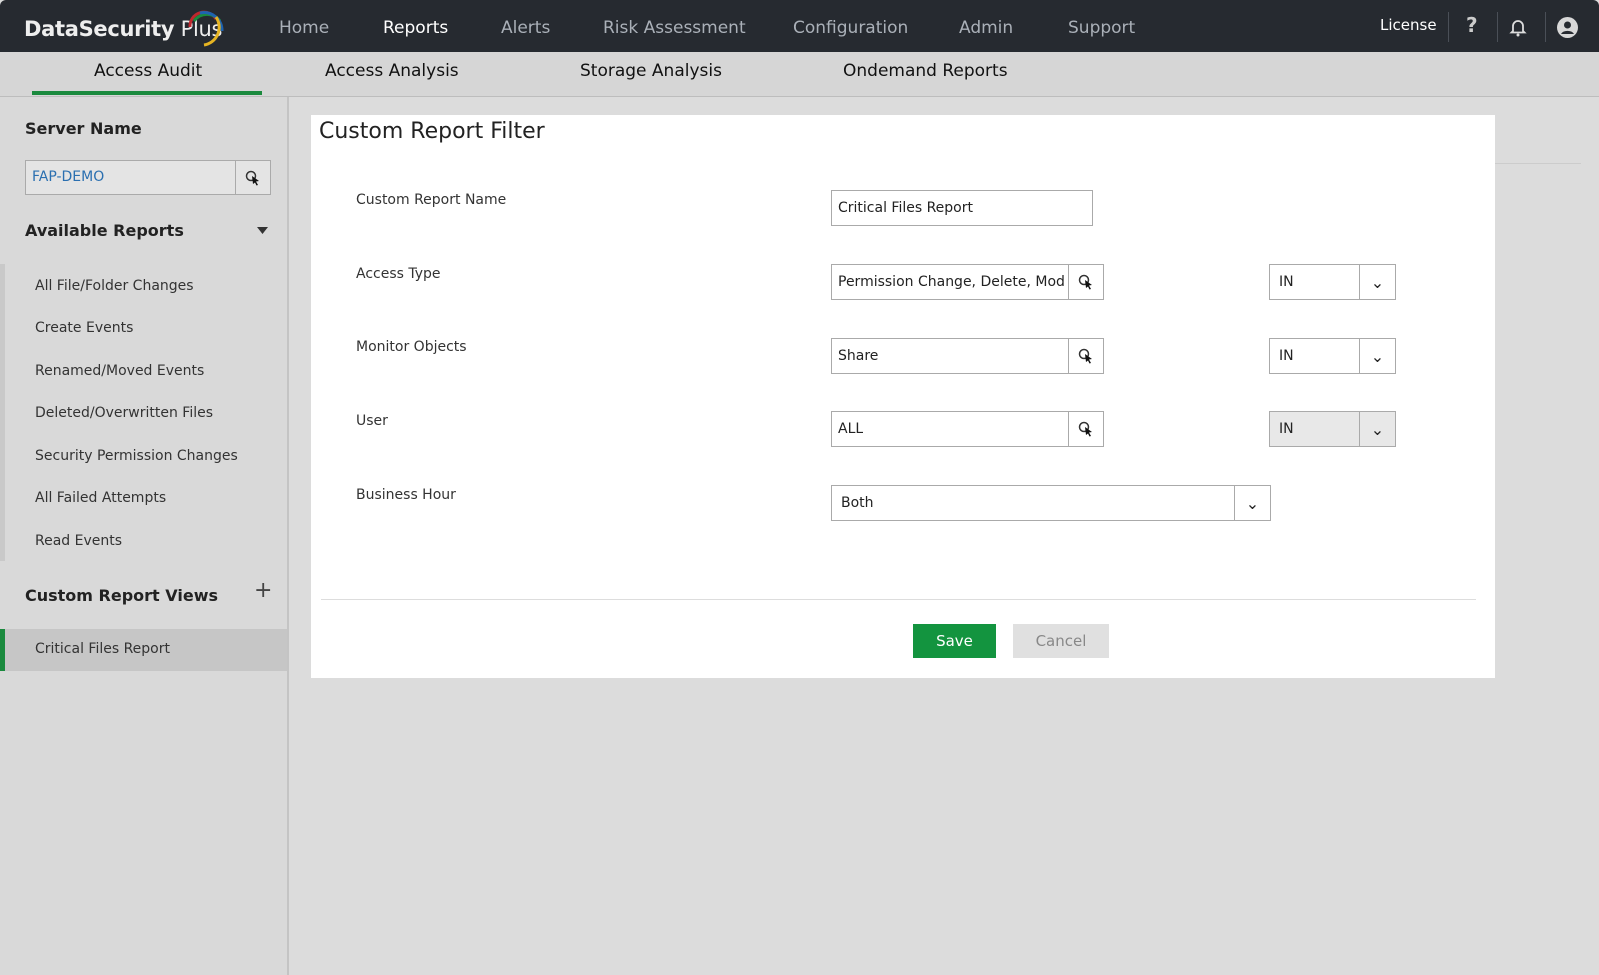 The height and width of the screenshot is (975, 1599). What do you see at coordinates (954, 641) in the screenshot?
I see `save-button: Save` at bounding box center [954, 641].